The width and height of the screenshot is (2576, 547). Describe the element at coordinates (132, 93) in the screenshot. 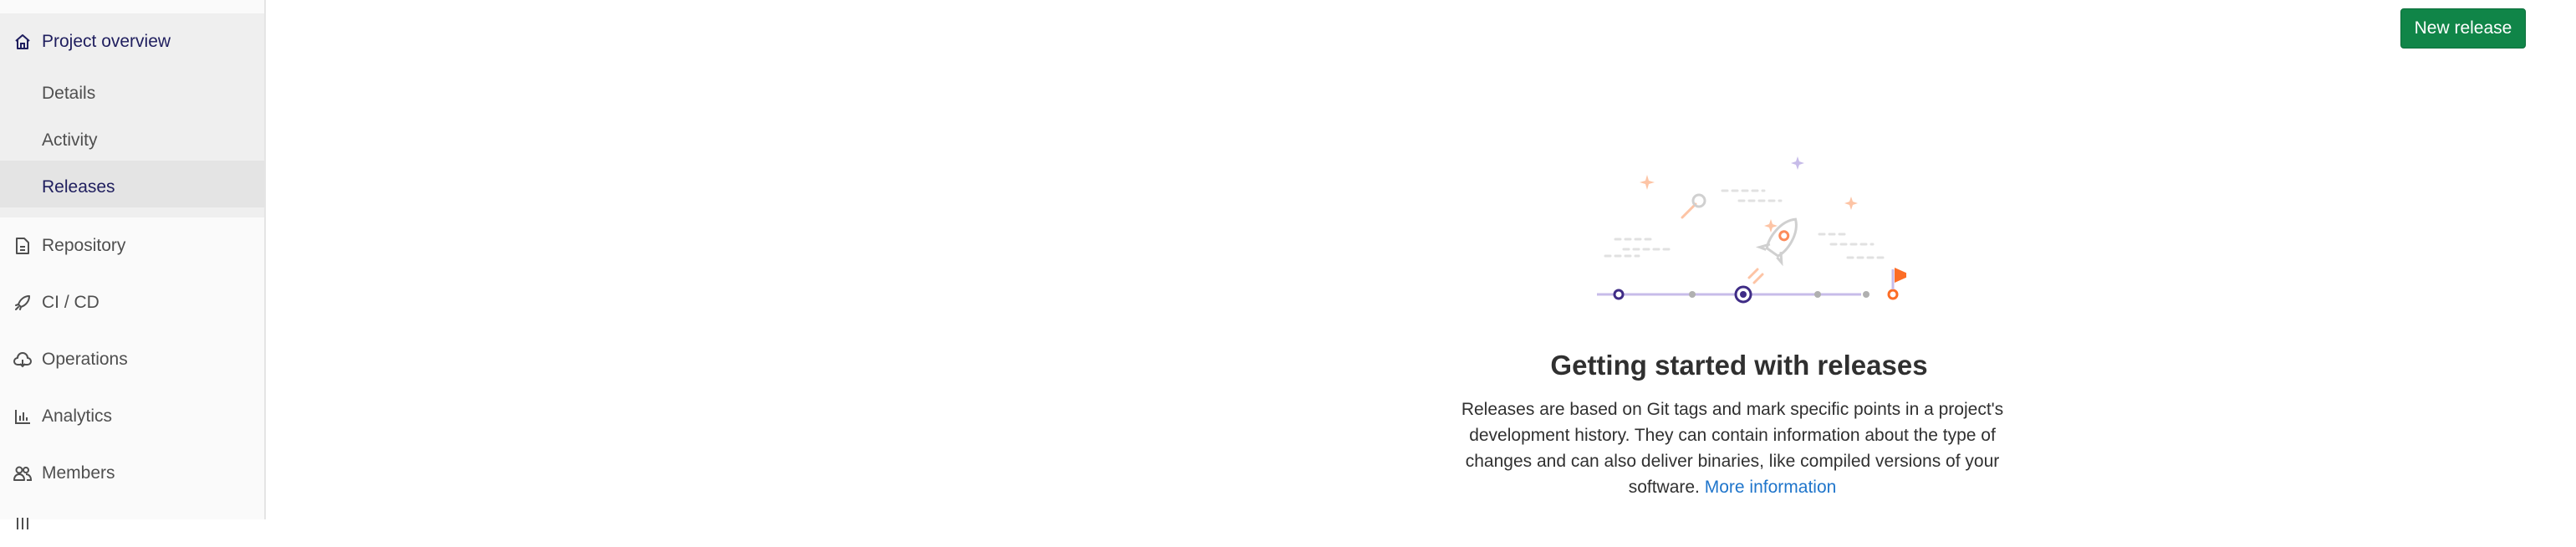

I see `sidebar-item-details: Details` at that location.